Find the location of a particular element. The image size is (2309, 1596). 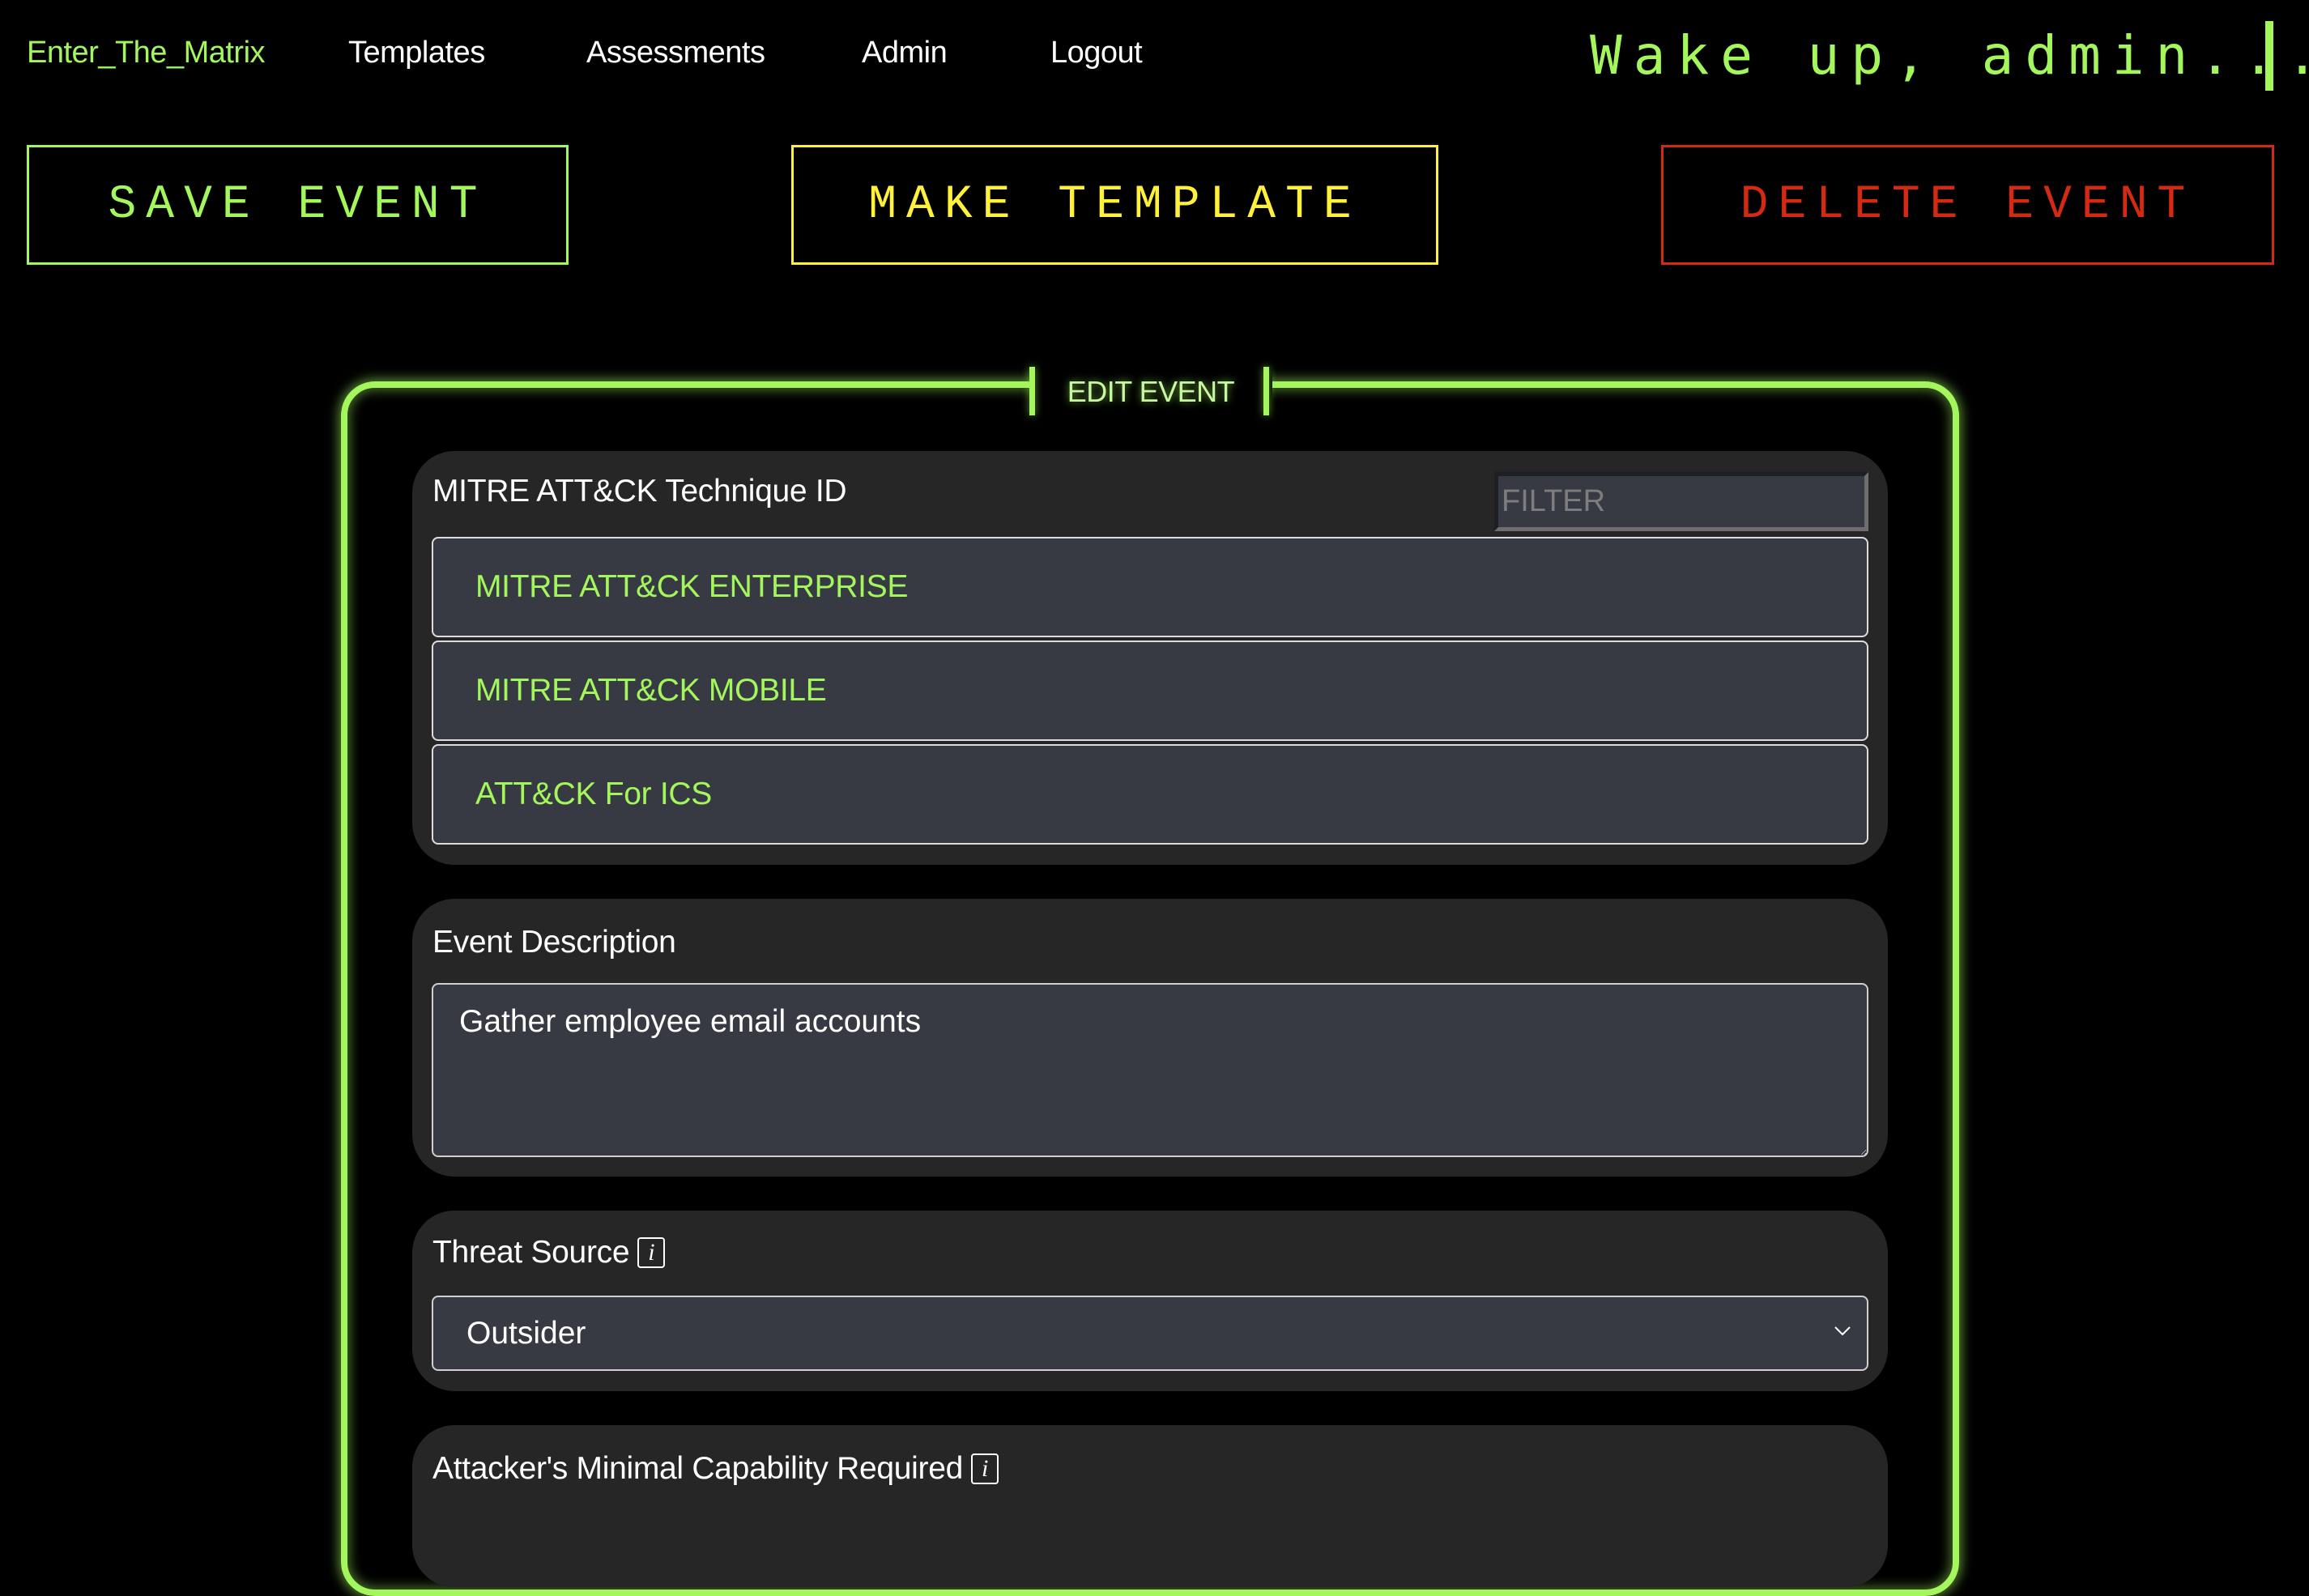

brand-link: Enter_The_Matrix is located at coordinates (146, 53).